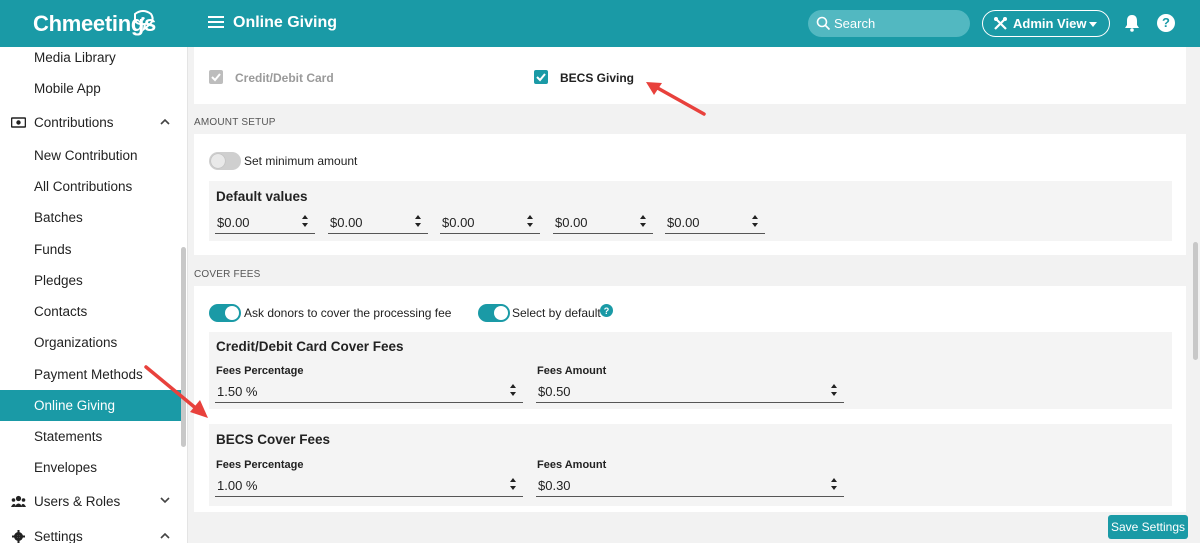 The image size is (1200, 543). I want to click on sidebar-item-statements: Statements, so click(90, 436).